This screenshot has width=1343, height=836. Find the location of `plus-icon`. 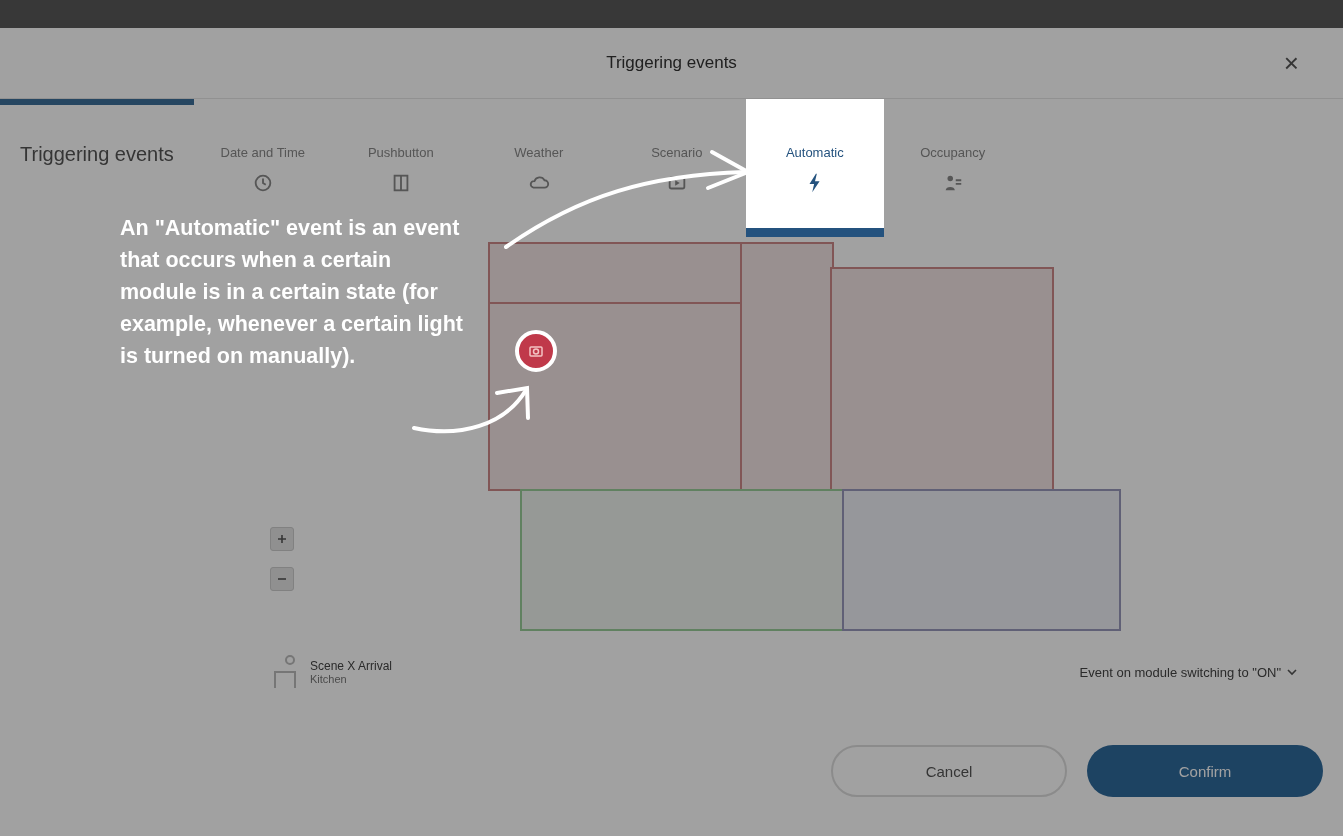

plus-icon is located at coordinates (282, 539).